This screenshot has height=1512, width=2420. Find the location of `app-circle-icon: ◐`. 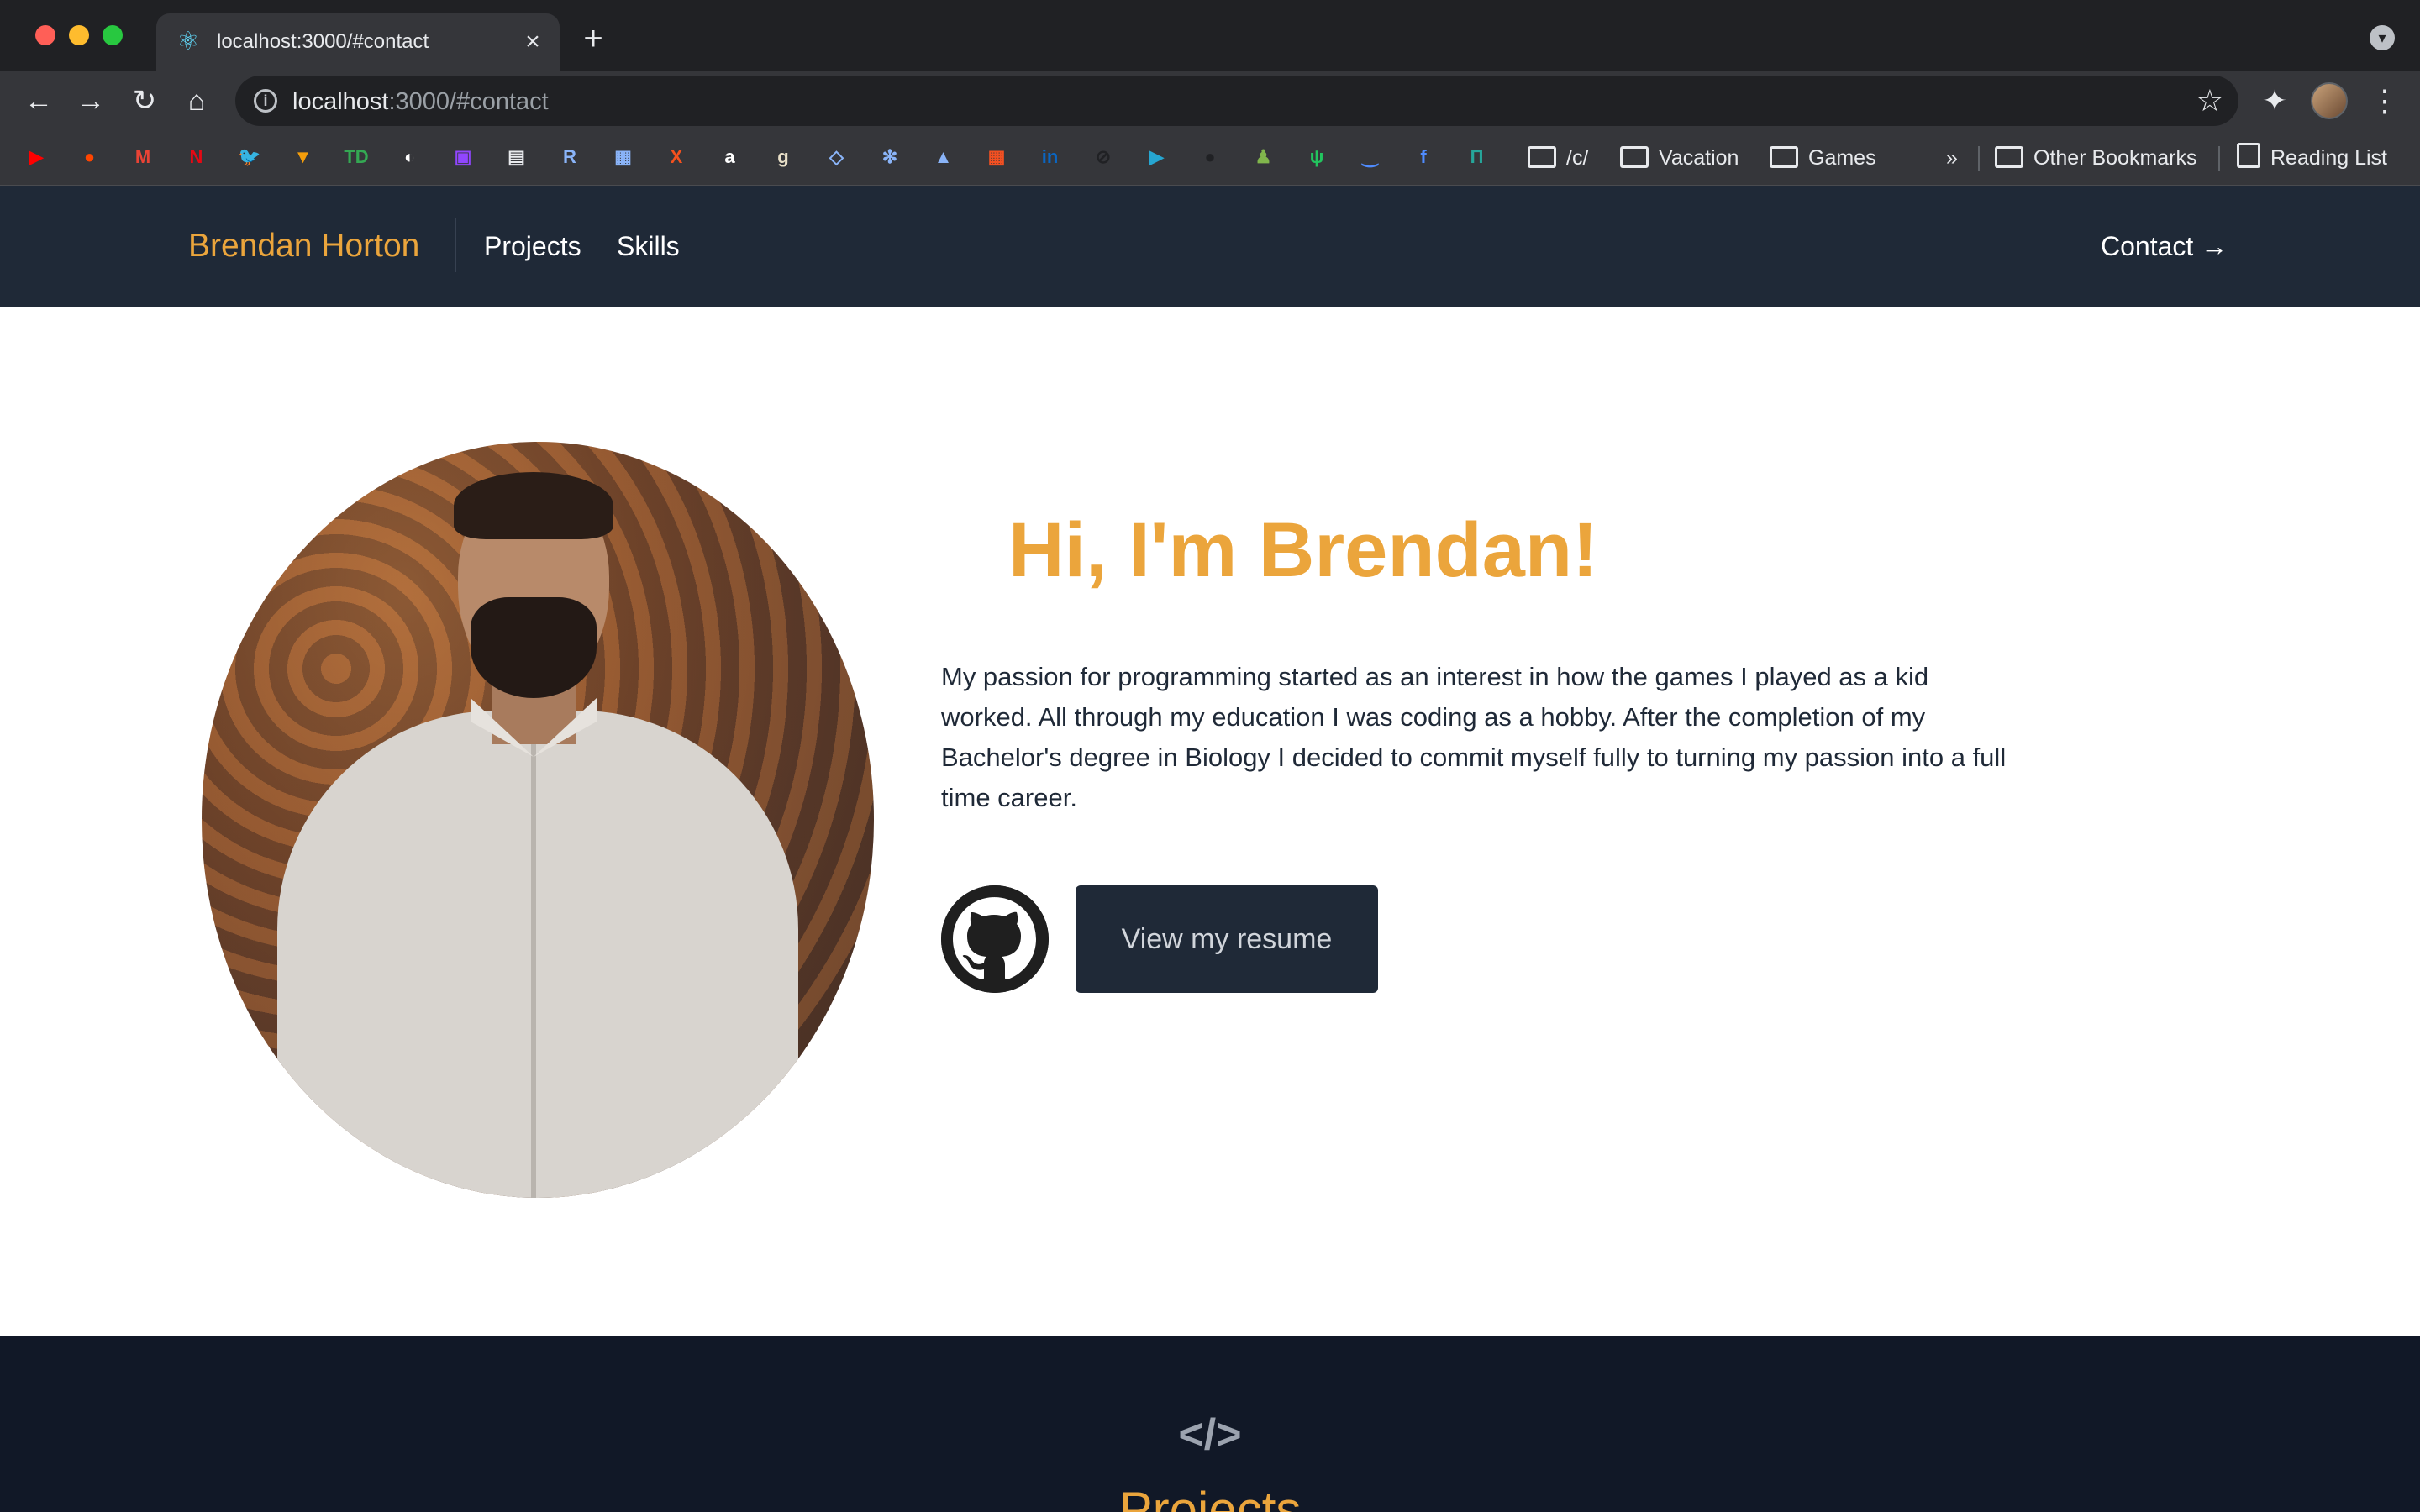

app-circle-icon: ◐ is located at coordinates (410, 157).